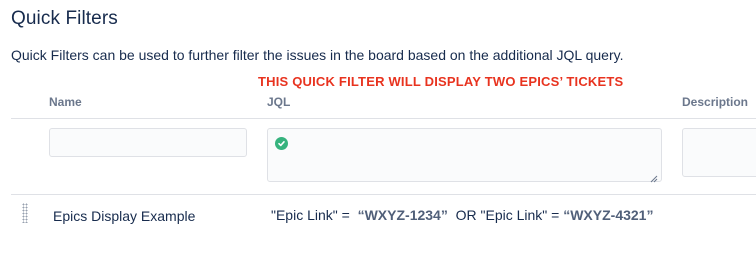 The width and height of the screenshot is (756, 253). I want to click on jql-epic-key: “WXYZ-1234”, so click(402, 215).